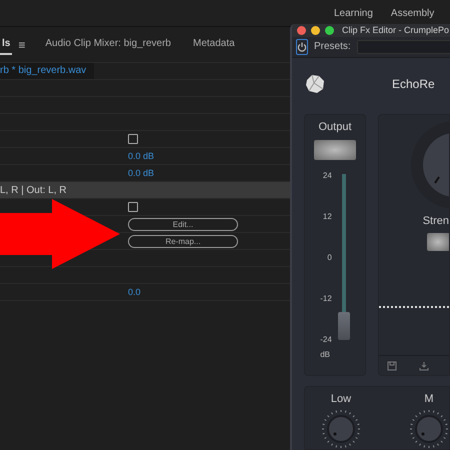 The height and width of the screenshot is (450, 450). I want to click on close-icon, so click(301, 30).